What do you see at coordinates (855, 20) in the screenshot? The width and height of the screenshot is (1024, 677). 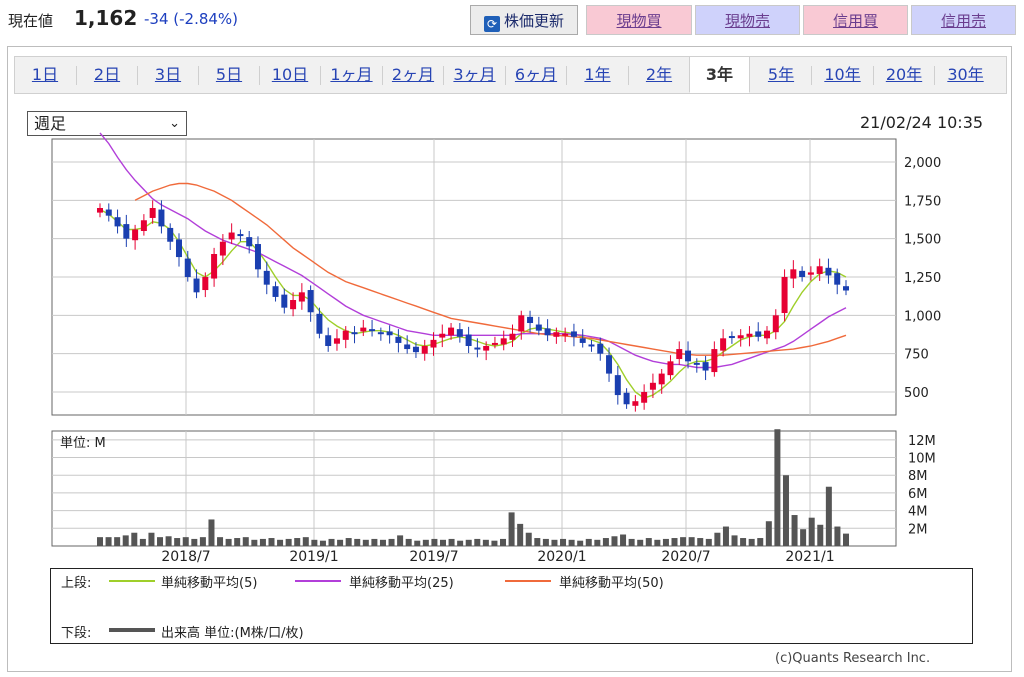 I see `margin-buy-button: 信用買` at bounding box center [855, 20].